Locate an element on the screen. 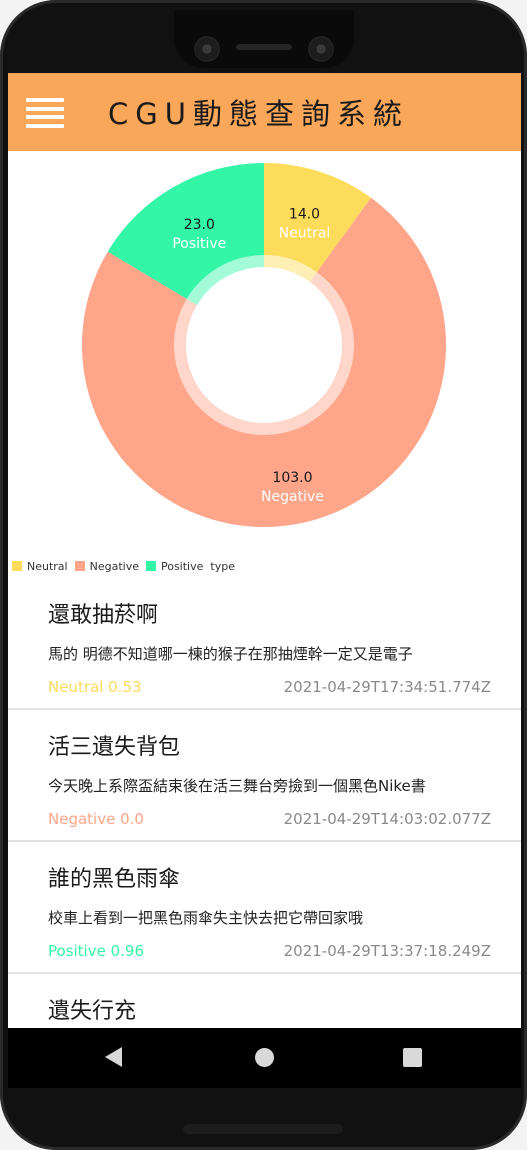  chart-legend: Neutral Negative Positive type is located at coordinates (123, 566).